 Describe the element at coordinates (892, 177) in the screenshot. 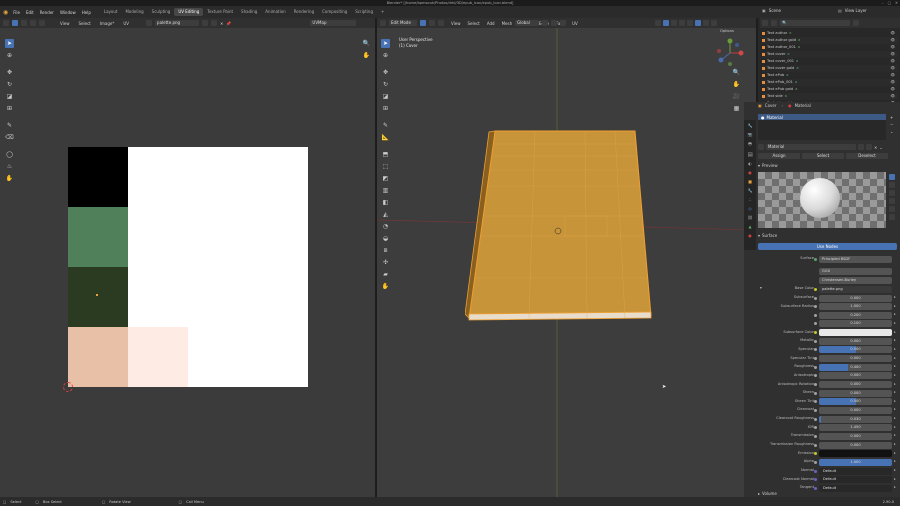

I see `preview-sphere-icon` at that location.